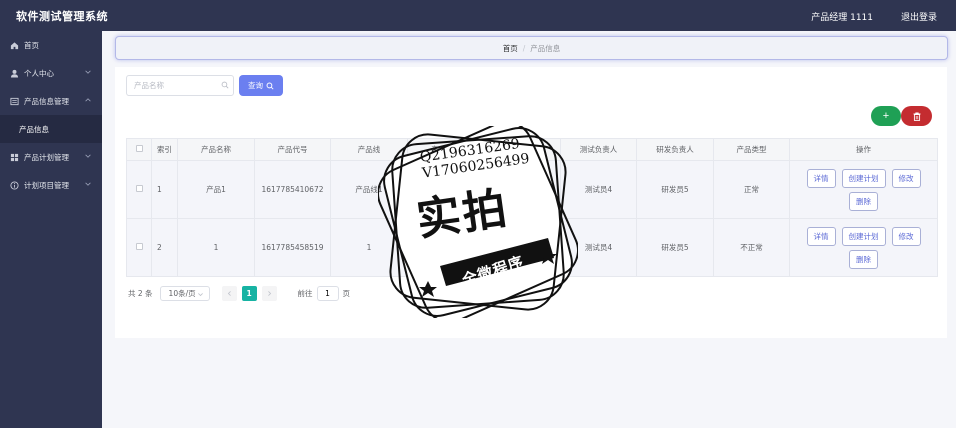 This screenshot has width=956, height=428. I want to click on cell-code: 1617785458519, so click(292, 247).